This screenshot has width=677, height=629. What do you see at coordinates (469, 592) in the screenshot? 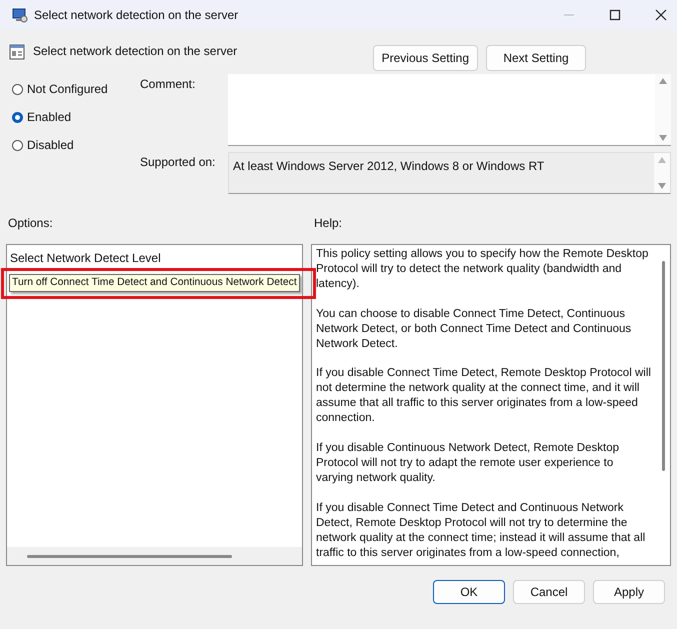
I see `dialog-button: OK` at bounding box center [469, 592].